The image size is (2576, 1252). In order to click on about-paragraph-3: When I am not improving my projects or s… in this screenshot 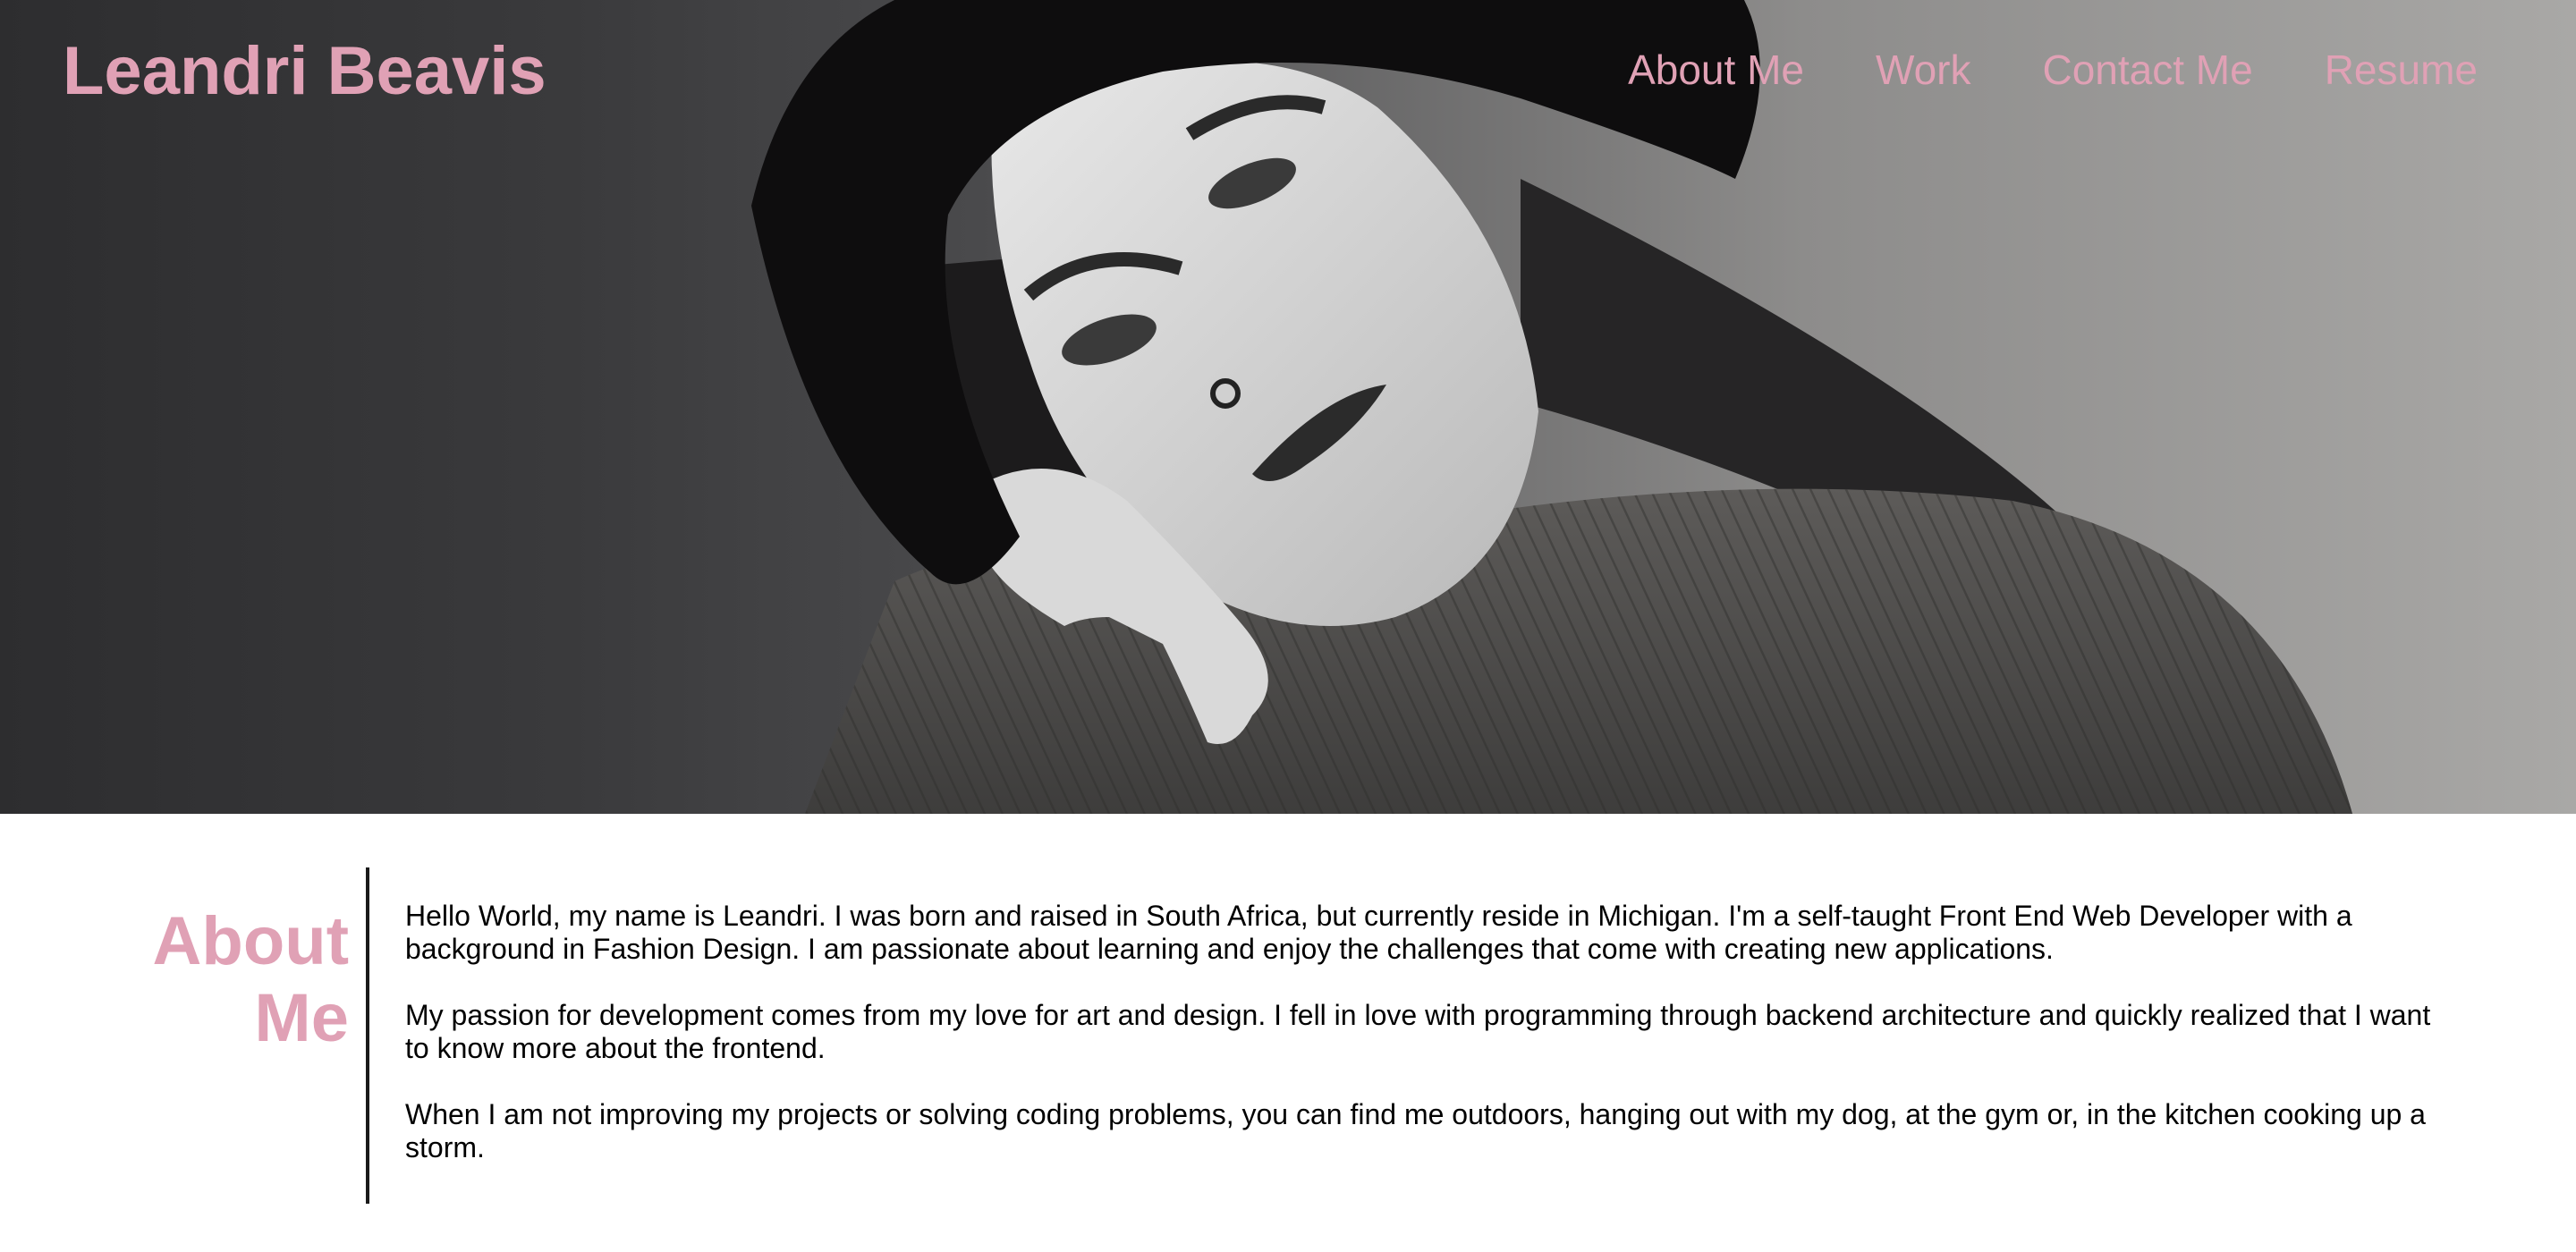, I will do `click(1415, 1130)`.